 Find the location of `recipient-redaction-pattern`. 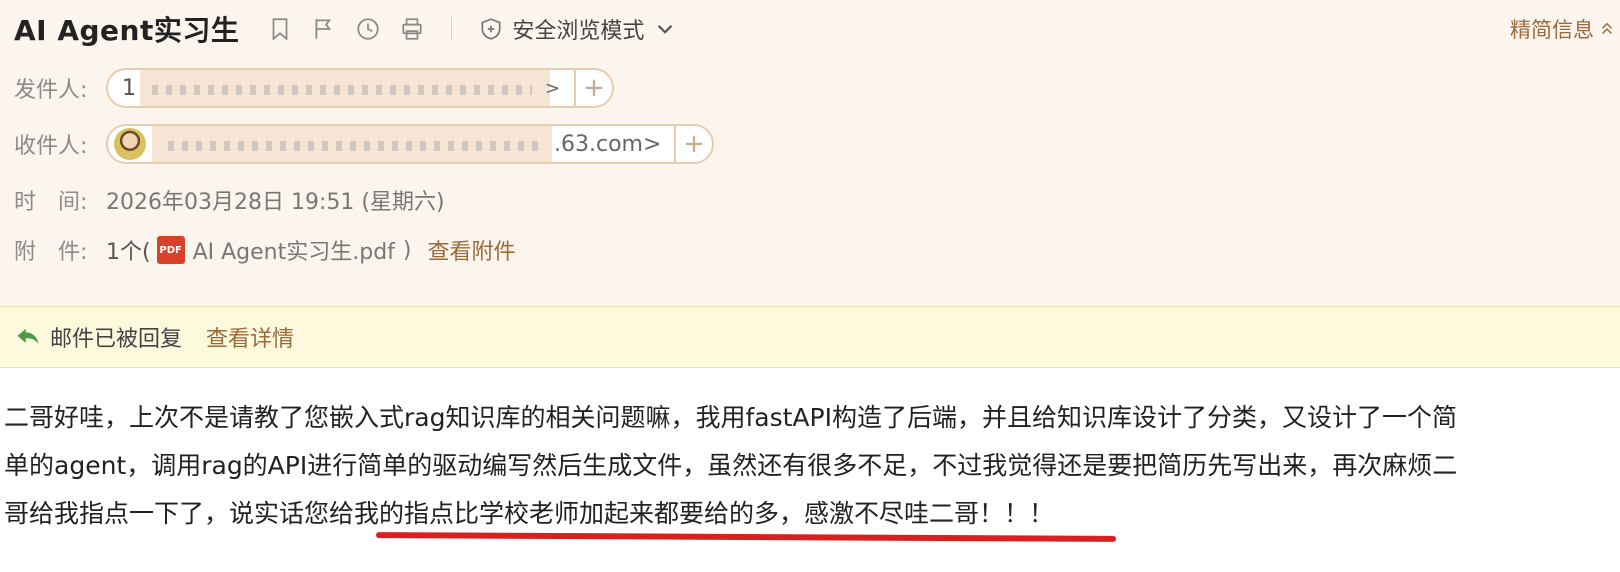

recipient-redaction-pattern is located at coordinates (353, 146).